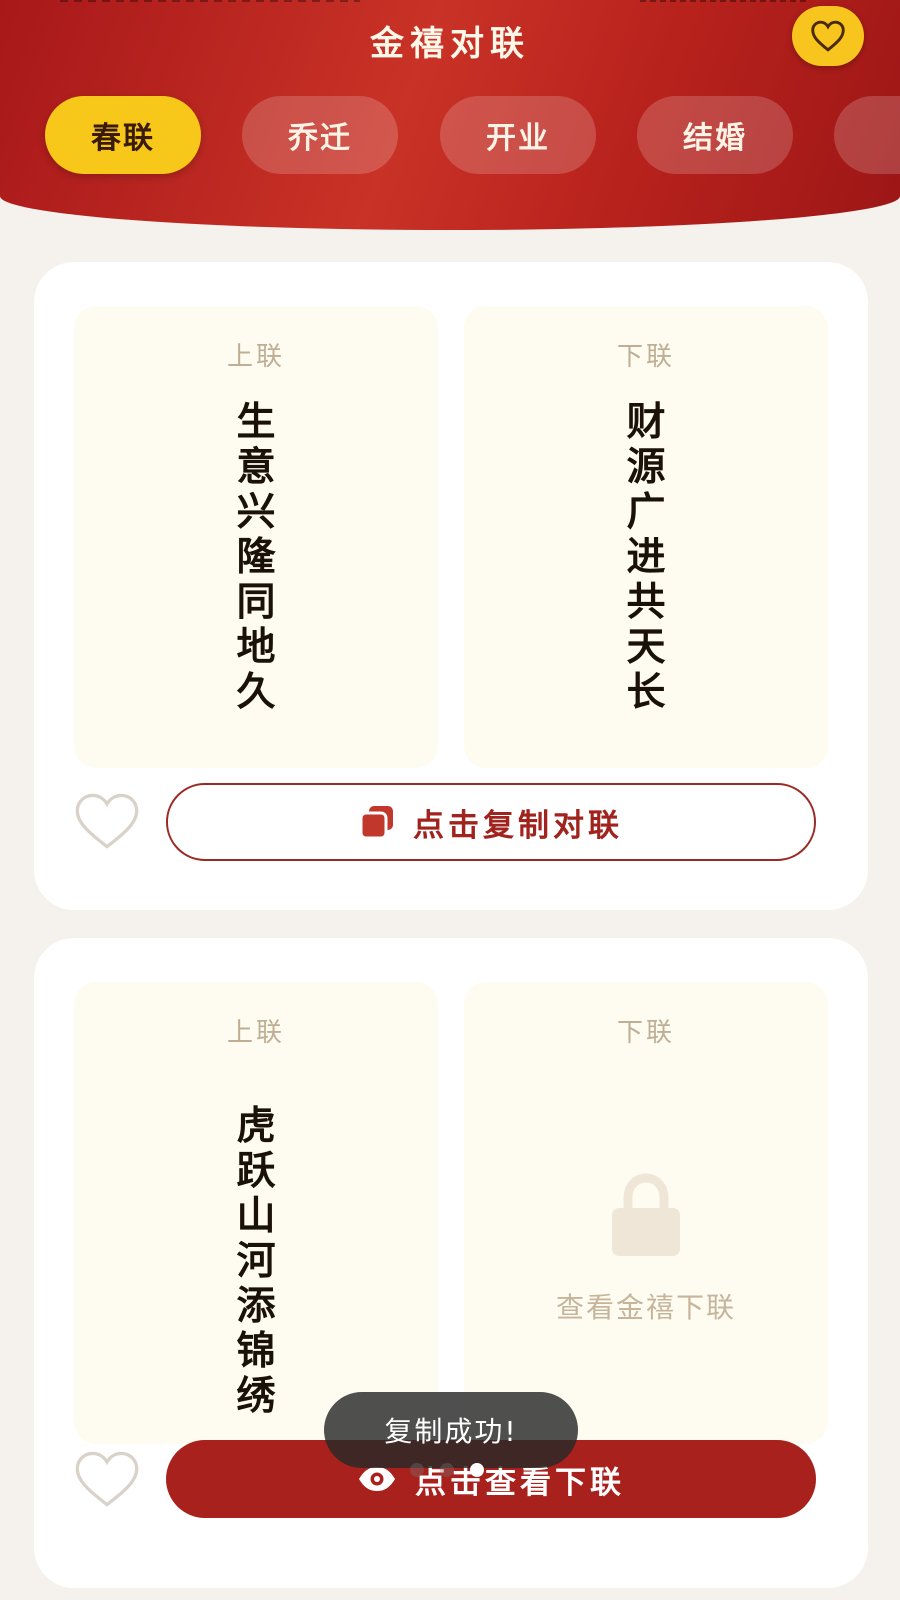  I want to click on couplet-char: 兴, so click(256, 512).